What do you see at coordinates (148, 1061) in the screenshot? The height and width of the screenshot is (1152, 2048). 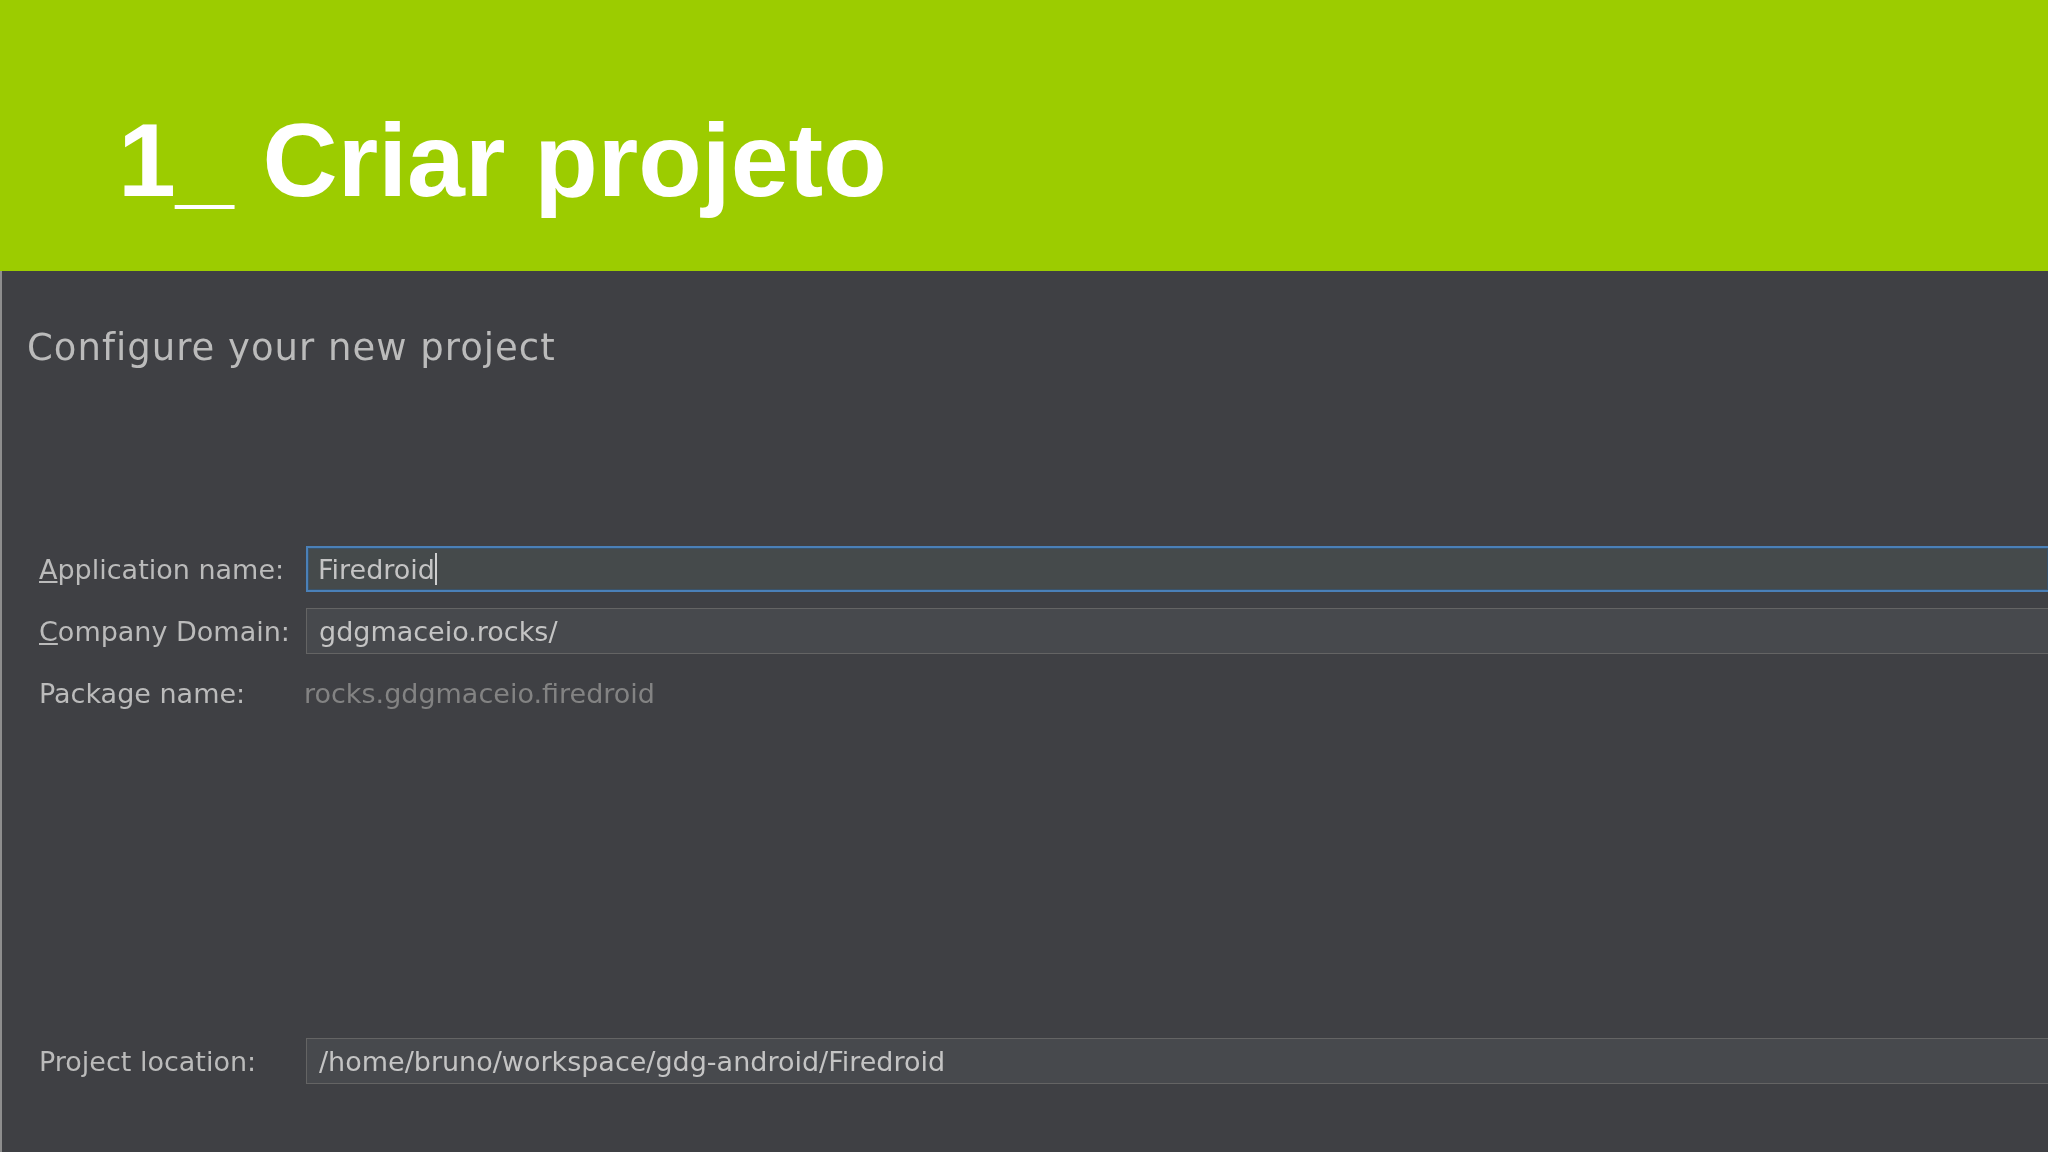 I see `field-label: Project location:` at bounding box center [148, 1061].